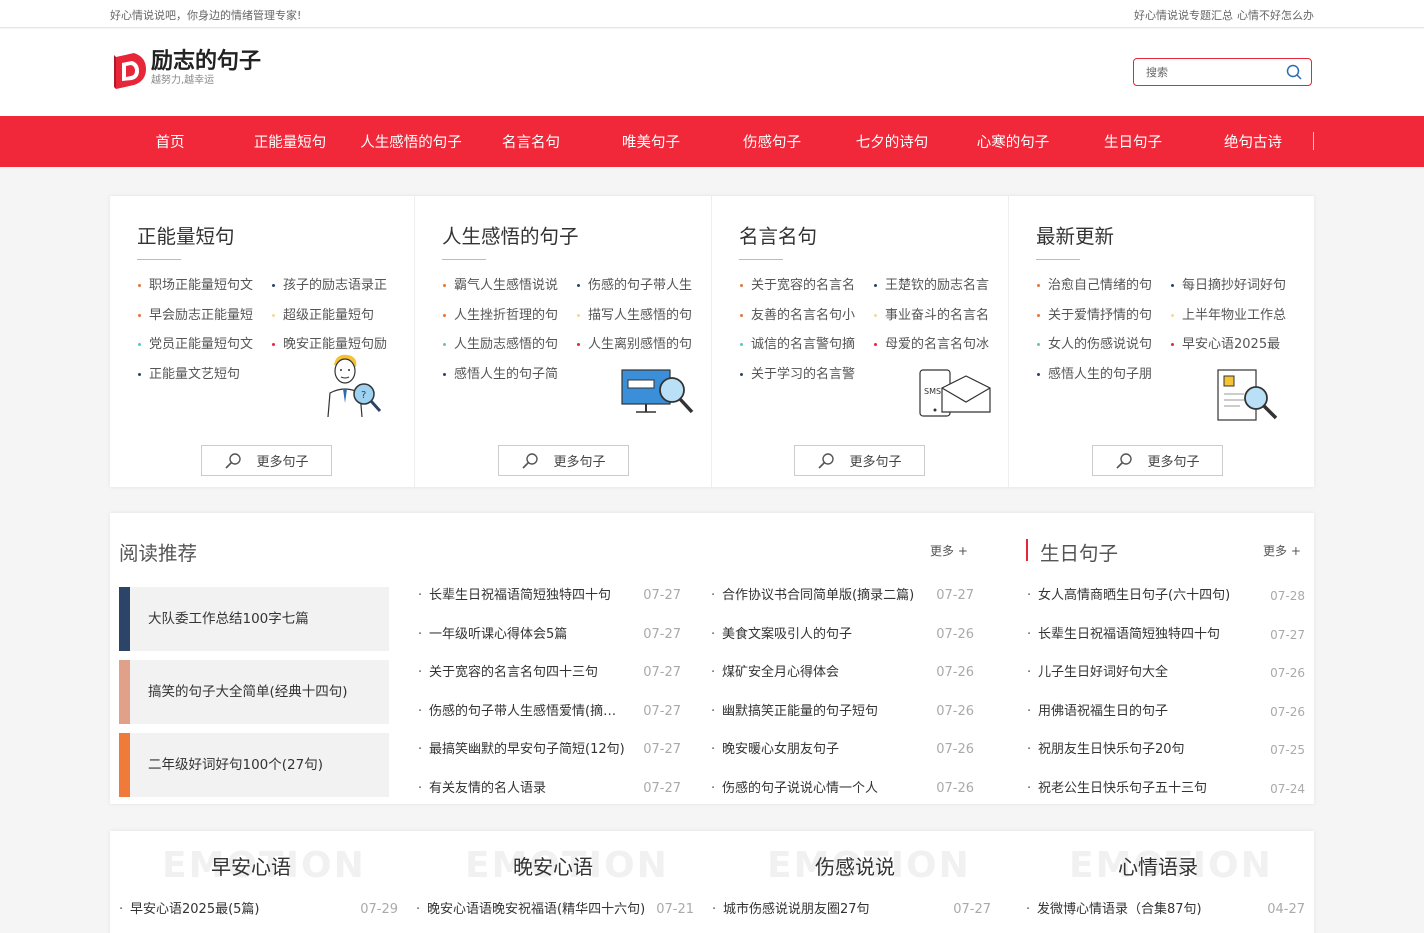  What do you see at coordinates (553, 865) in the screenshot?
I see `mood-section-title: 晚安心语` at bounding box center [553, 865].